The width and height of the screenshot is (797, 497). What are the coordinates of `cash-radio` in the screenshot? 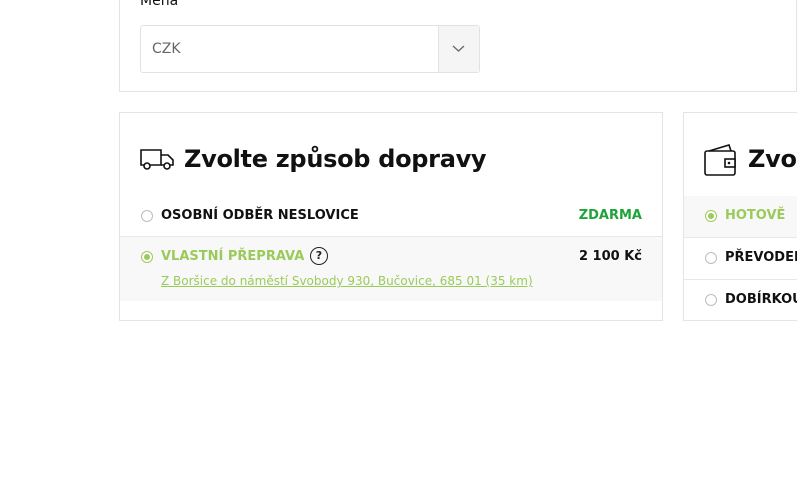 It's located at (711, 216).